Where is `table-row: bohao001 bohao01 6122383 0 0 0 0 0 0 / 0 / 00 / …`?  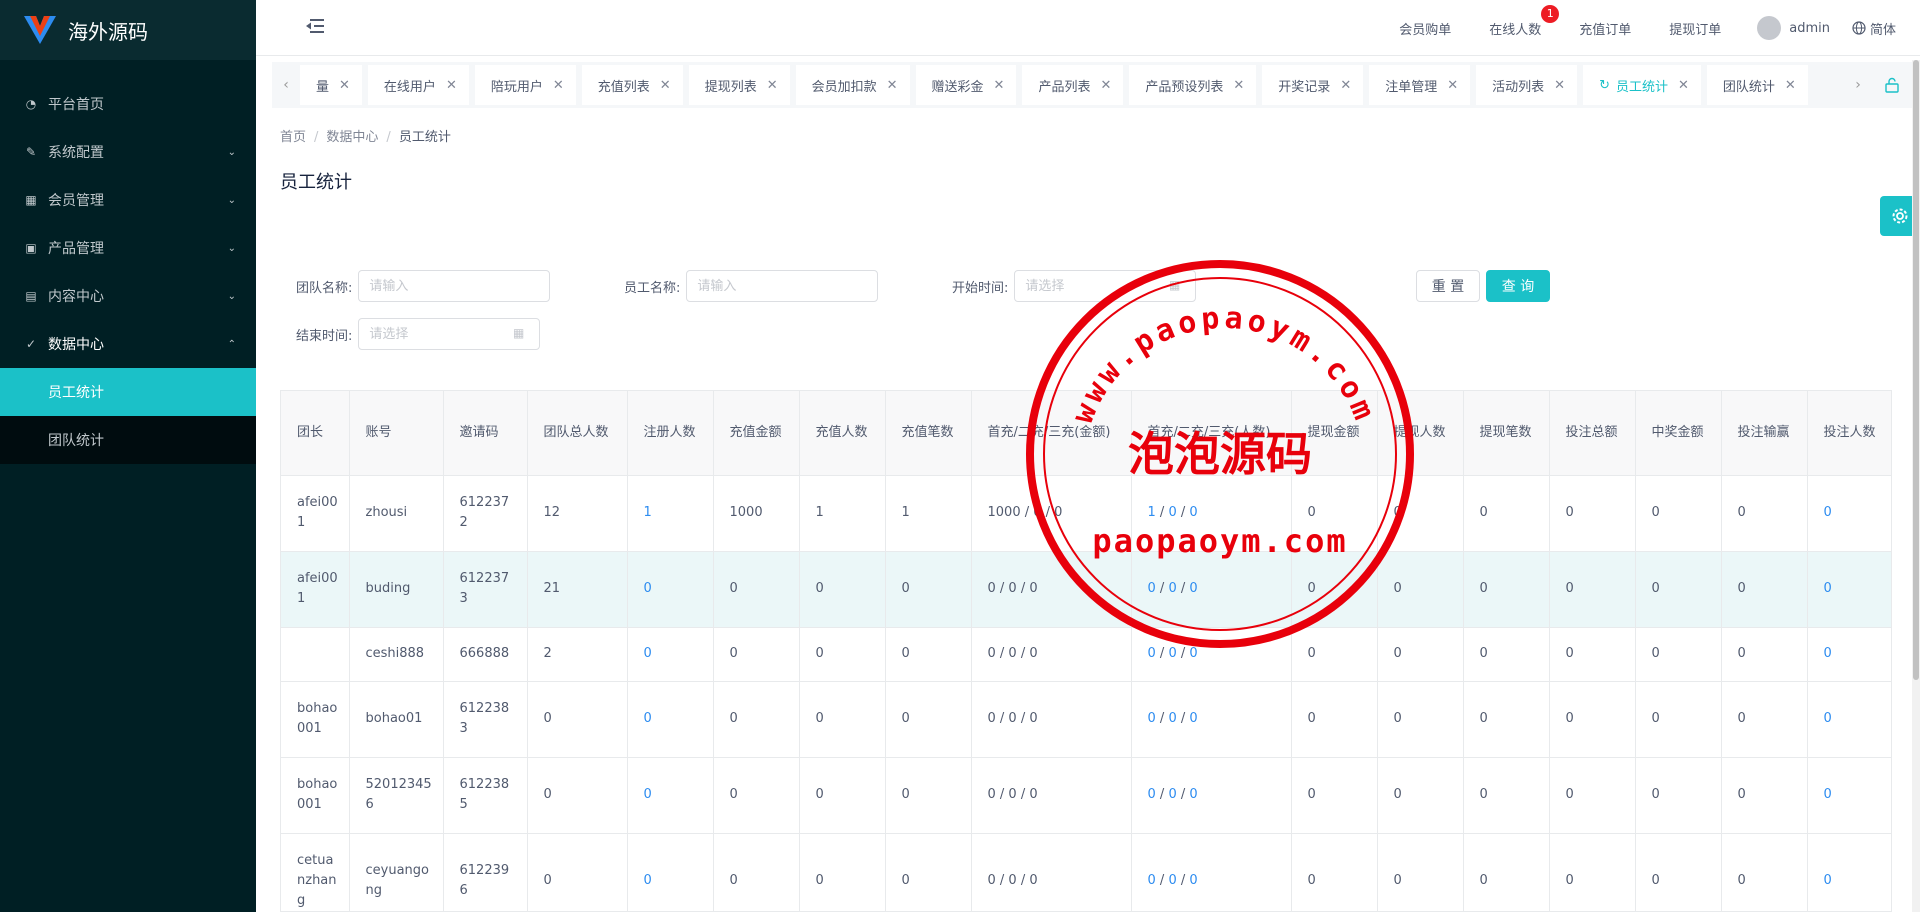 table-row: bohao001 bohao01 6122383 0 0 0 0 0 0 / 0 / 00 / … is located at coordinates (1086, 719).